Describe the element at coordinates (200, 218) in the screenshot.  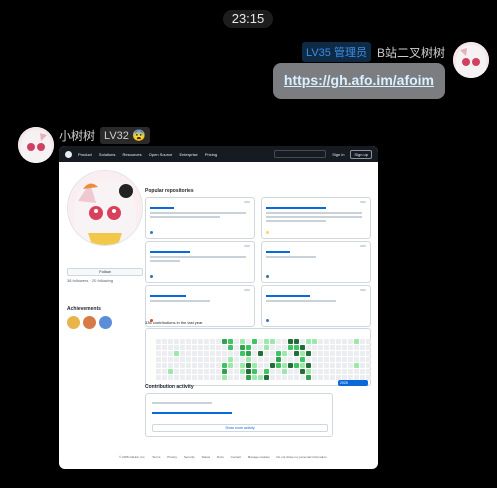
I see `repo-card` at that location.